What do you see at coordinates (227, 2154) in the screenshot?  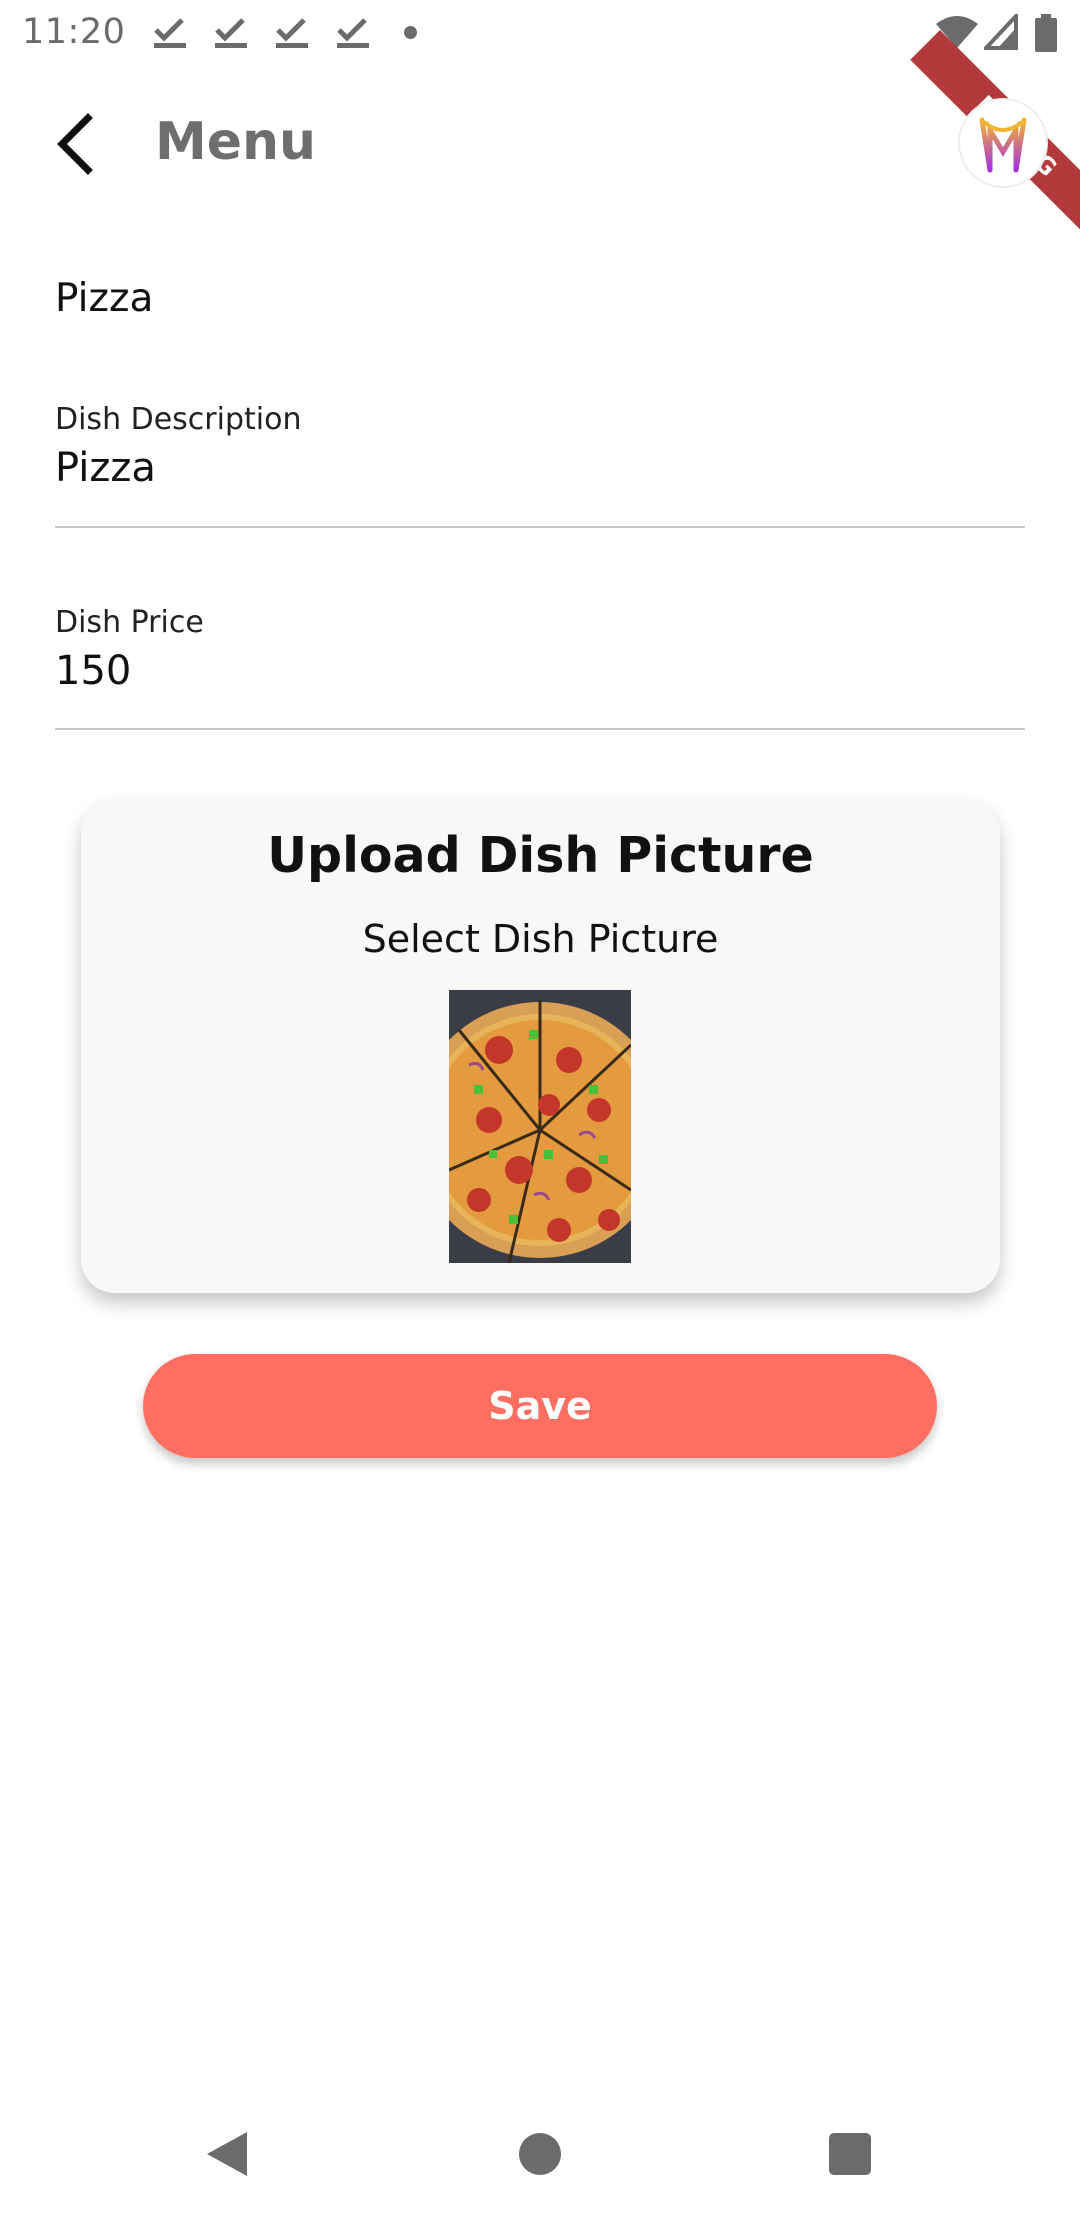 I see `nav-back-icon` at bounding box center [227, 2154].